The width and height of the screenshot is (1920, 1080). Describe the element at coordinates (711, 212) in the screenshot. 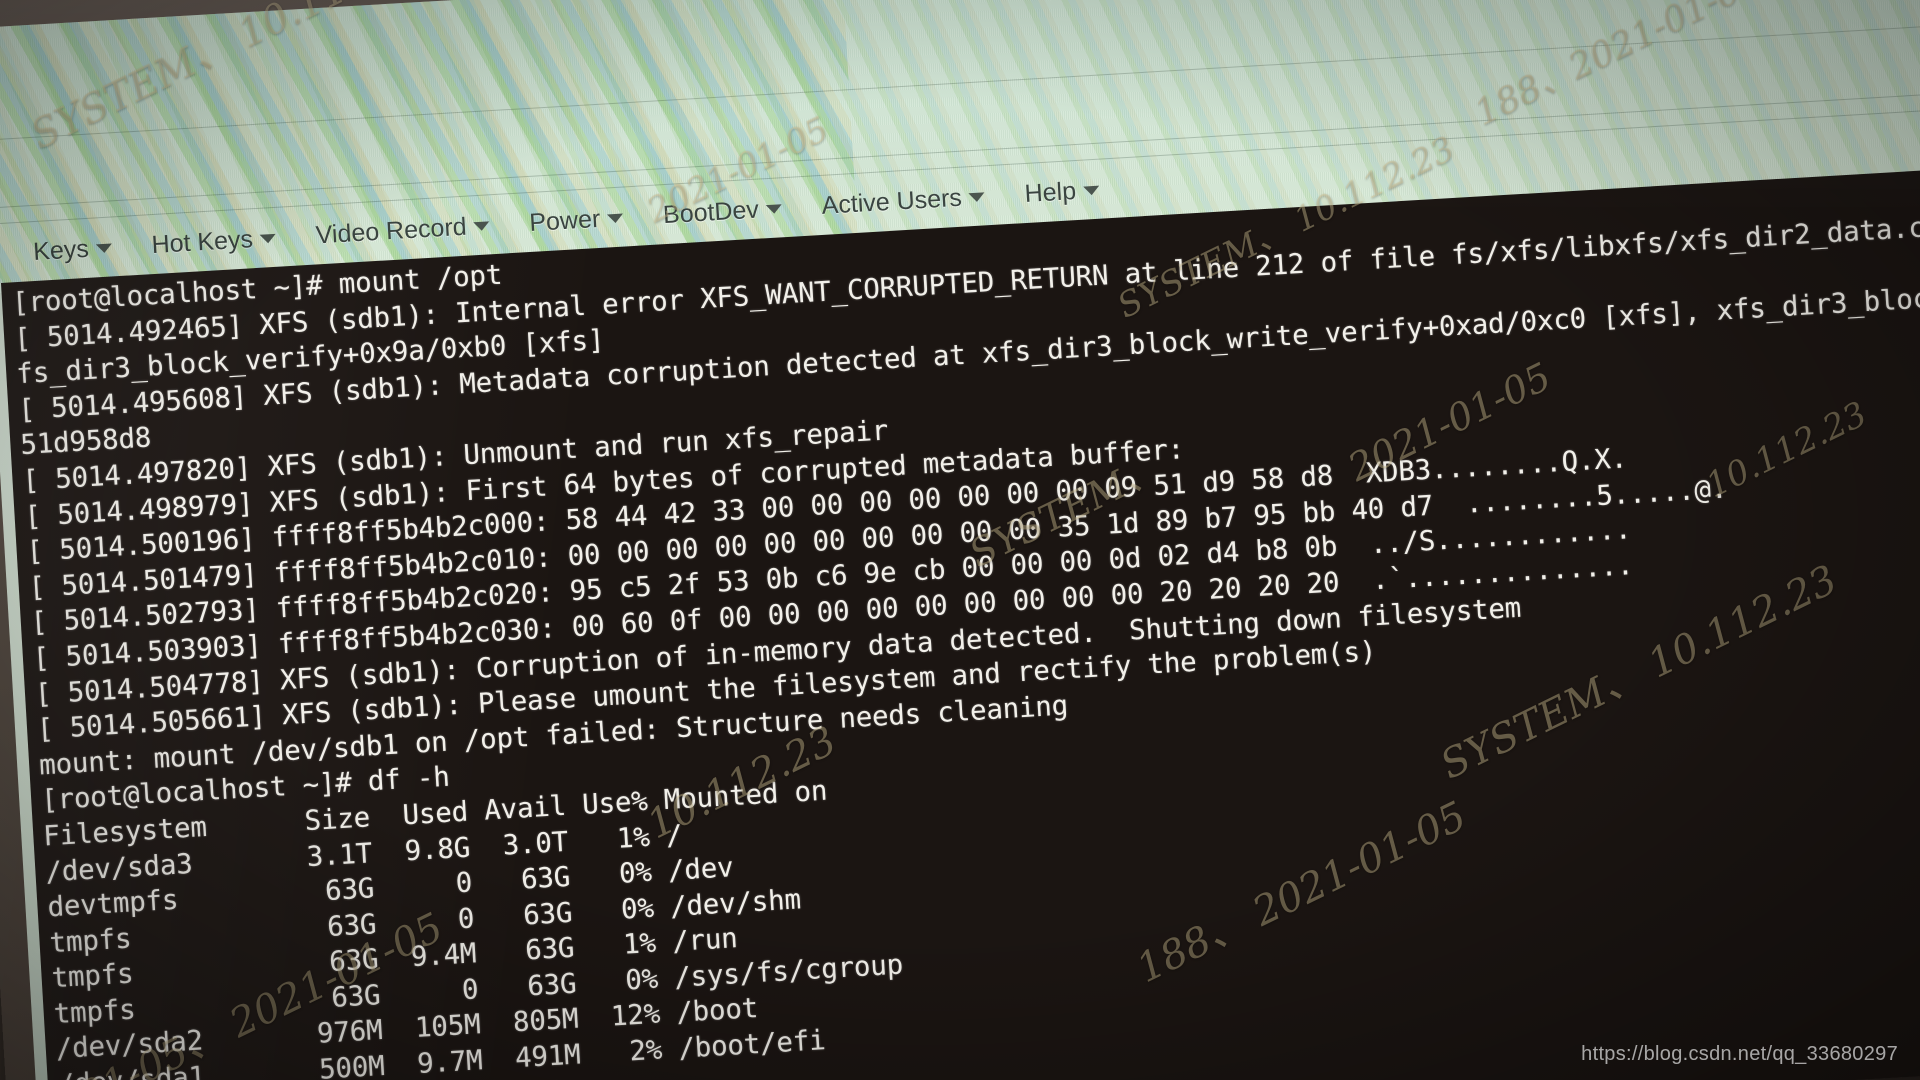

I see `menu-item-label: BootDev` at that location.